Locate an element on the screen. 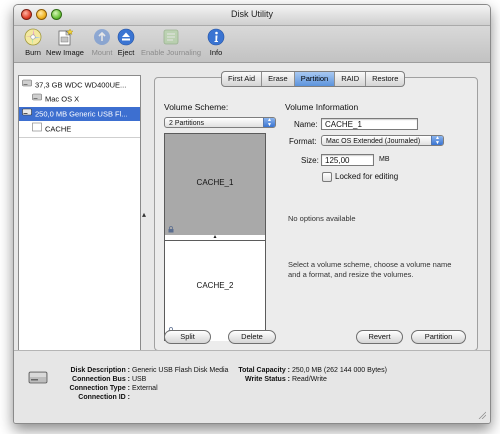 The image size is (500, 434). connection-id-label: Connection ID : is located at coordinates (104, 397).